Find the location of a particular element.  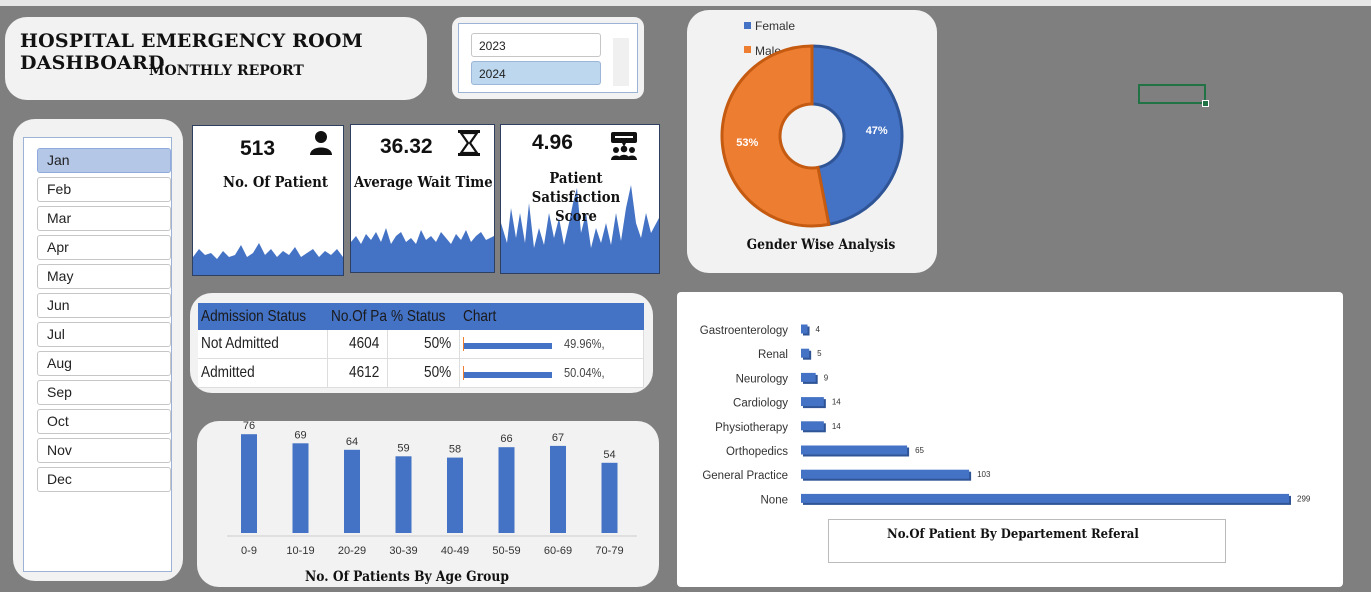

gender-card: Female Male 47% 53% Gender Wise Analysis is located at coordinates (812, 141).